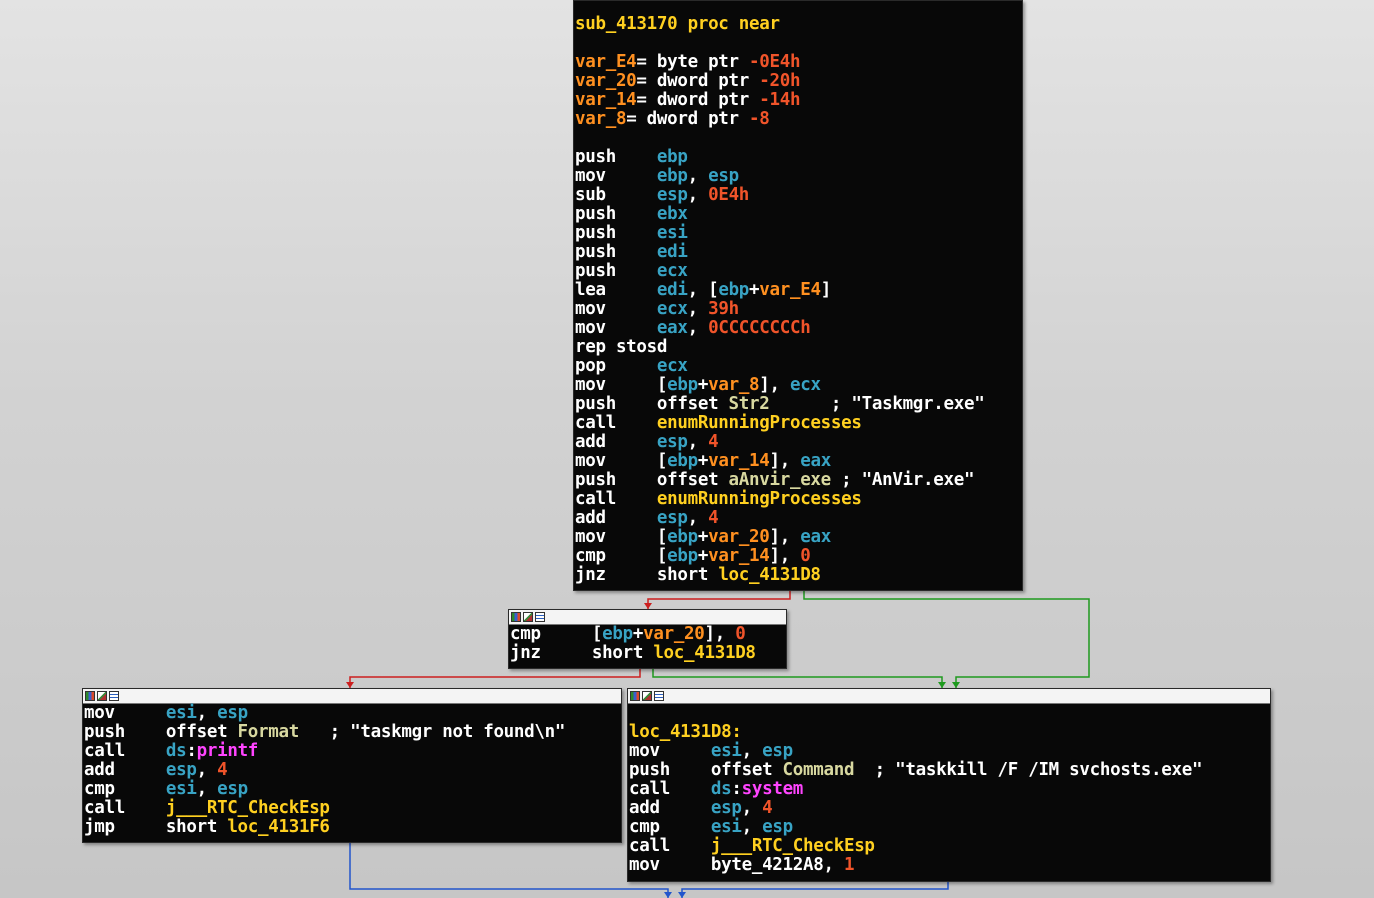 The image size is (1374, 898). Describe the element at coordinates (798, 328) in the screenshot. I see `code-line: mov eax, 0CCCCCCCCh` at that location.